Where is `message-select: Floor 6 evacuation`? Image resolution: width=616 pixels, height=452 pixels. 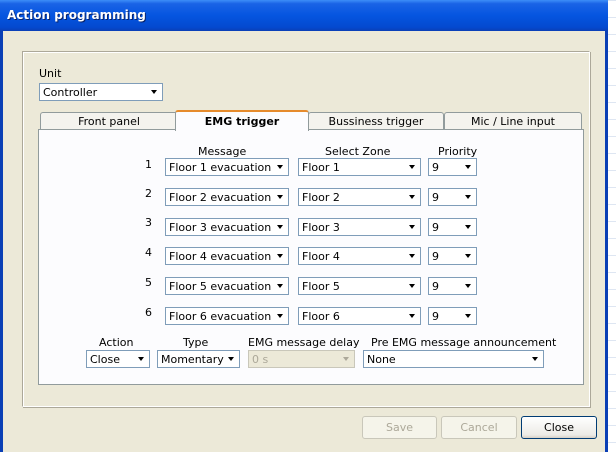
message-select: Floor 6 evacuation is located at coordinates (227, 316).